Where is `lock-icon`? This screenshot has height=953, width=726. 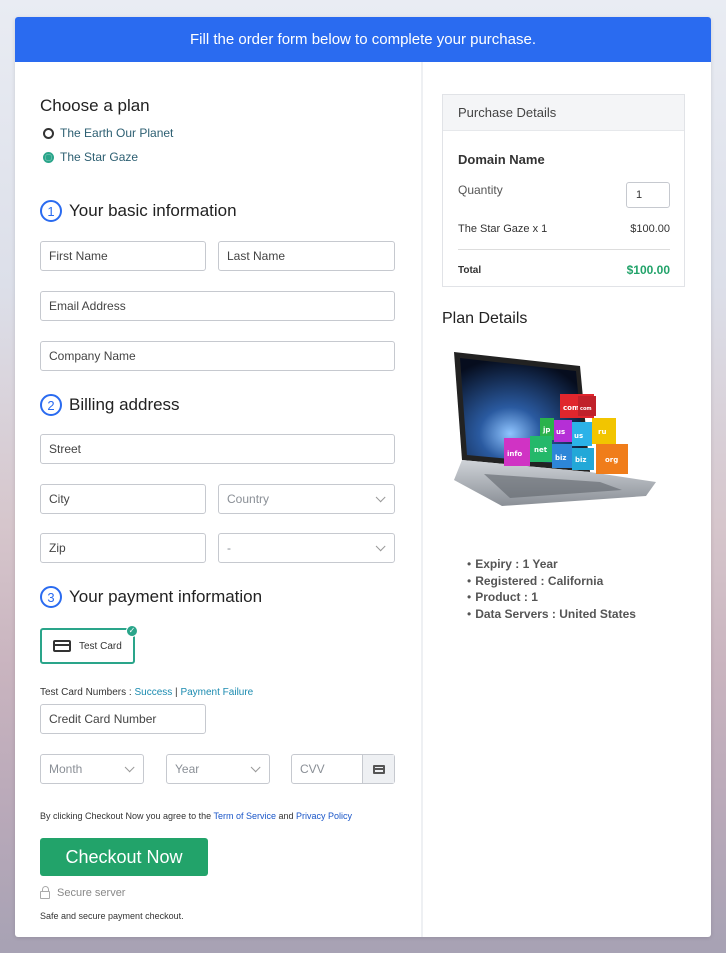 lock-icon is located at coordinates (45, 892).